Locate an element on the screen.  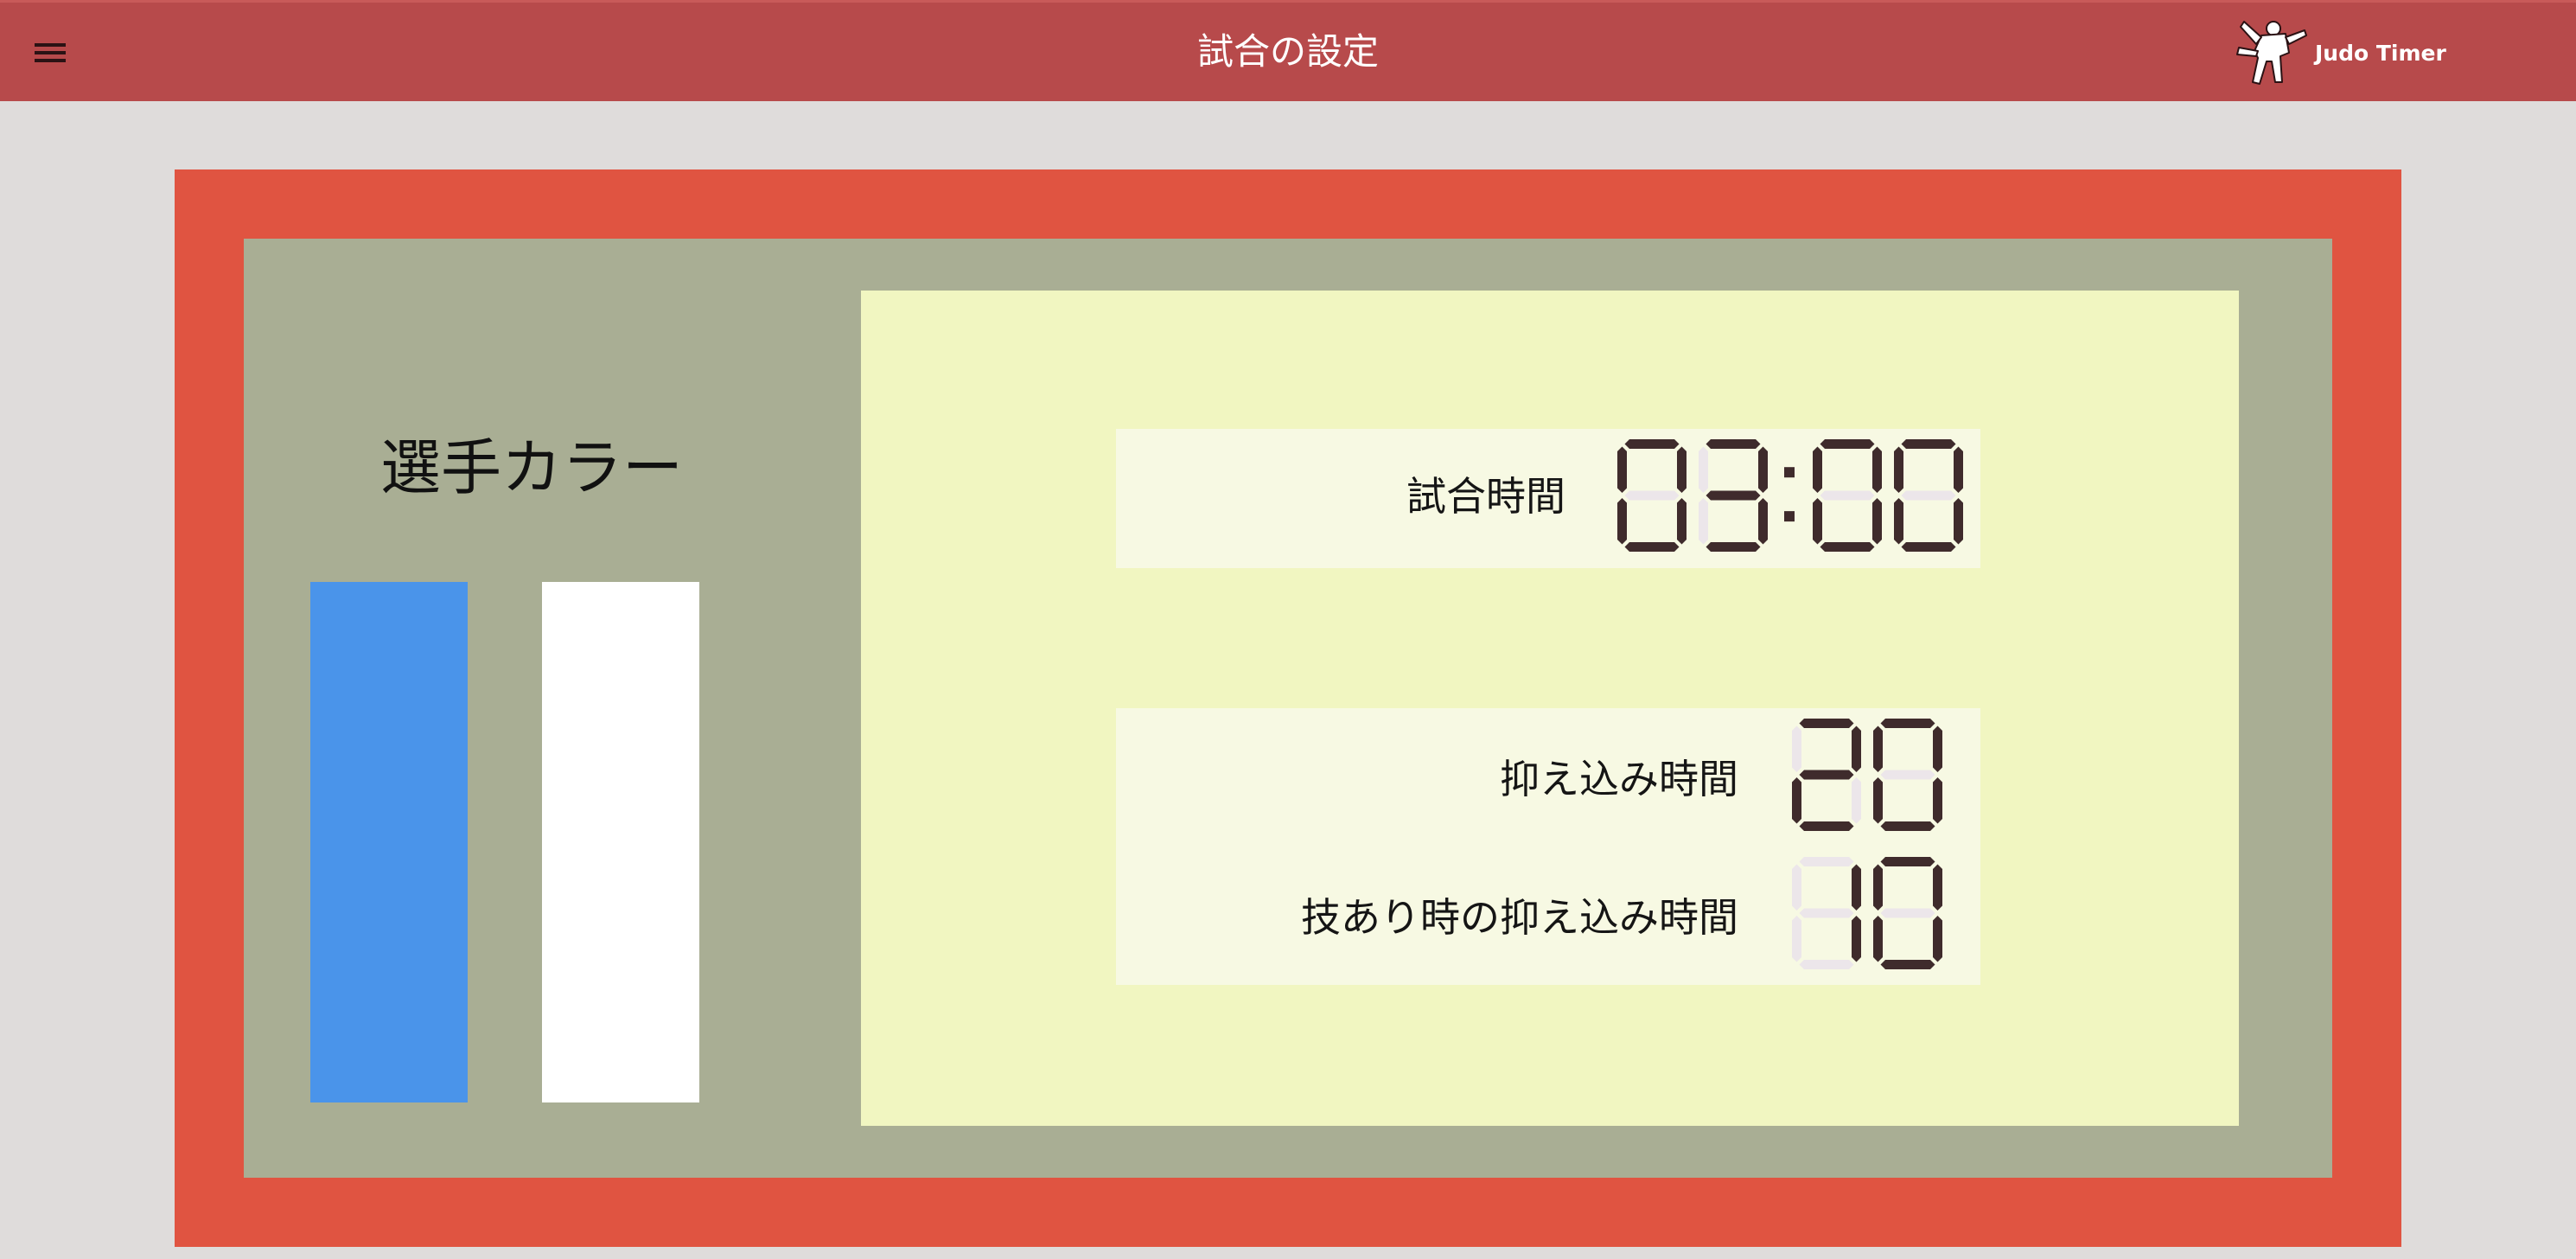
white-player-color-swatch is located at coordinates (620, 842).